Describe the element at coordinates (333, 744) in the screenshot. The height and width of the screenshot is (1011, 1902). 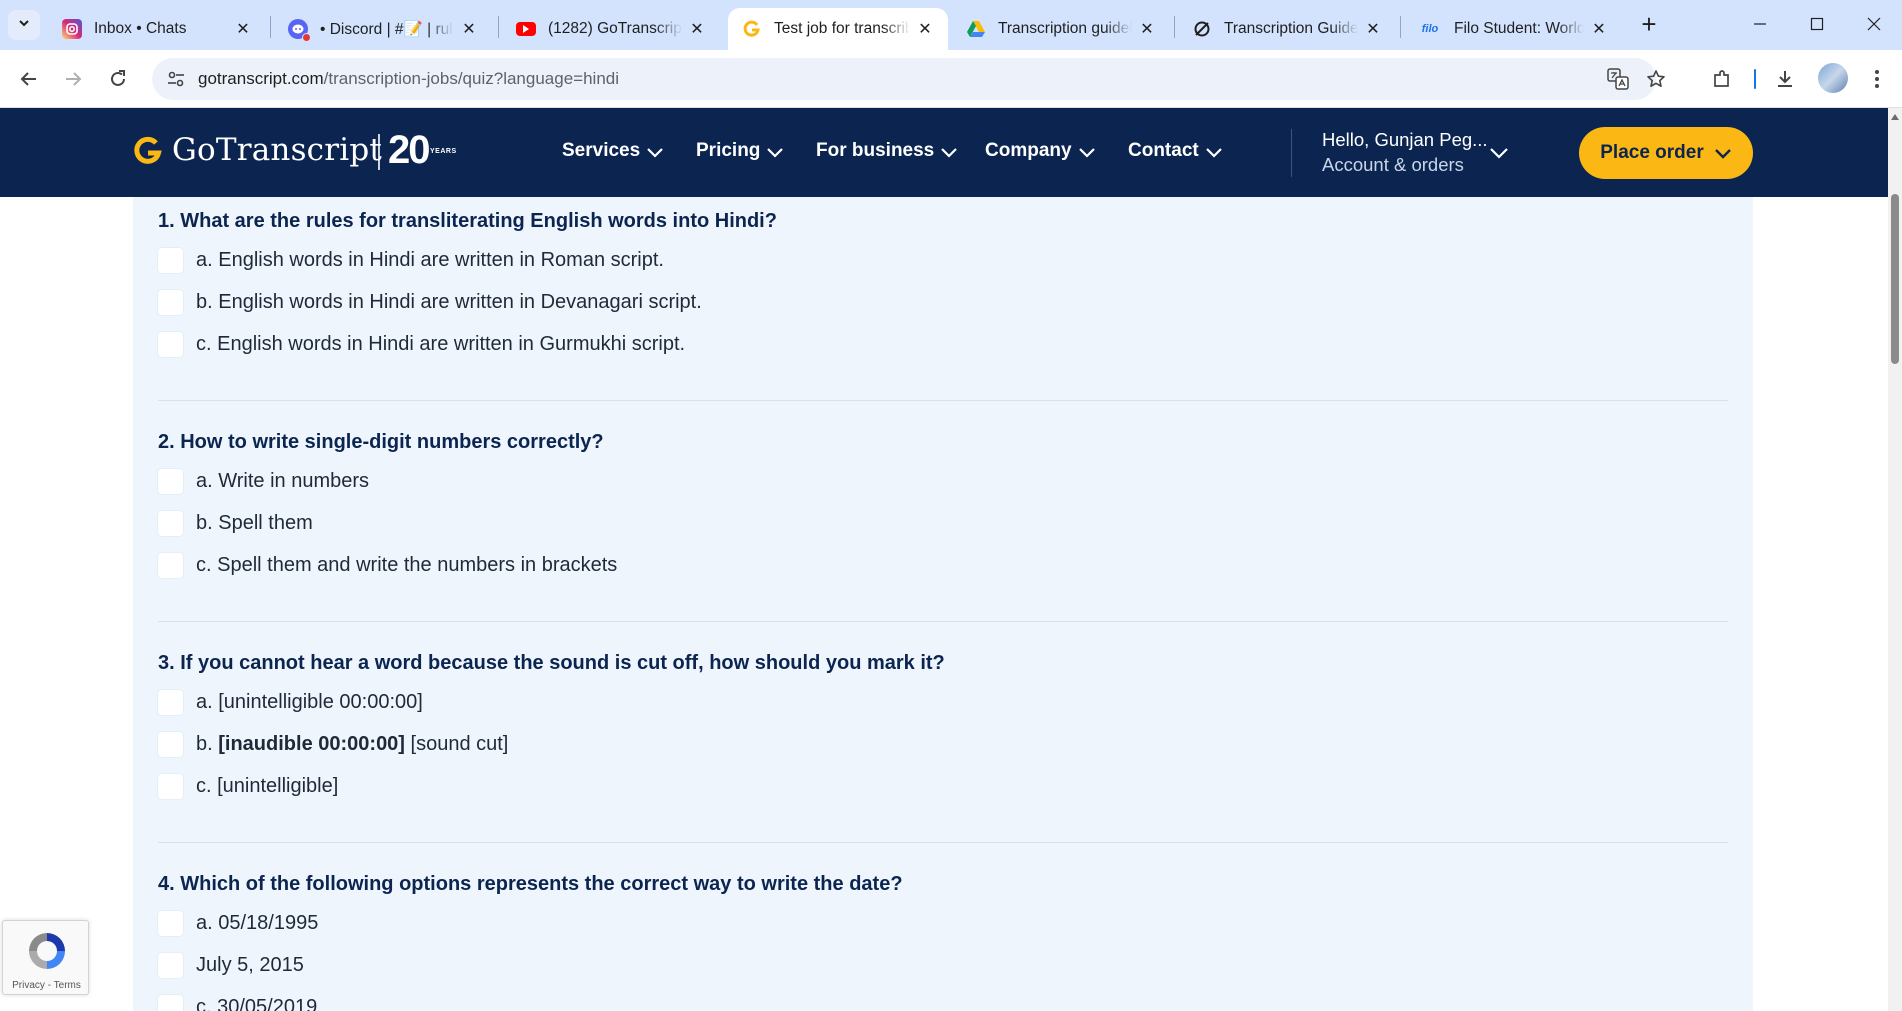
I see `quiz-option: b. [inaudible 00:00:00] [sound cut]` at that location.